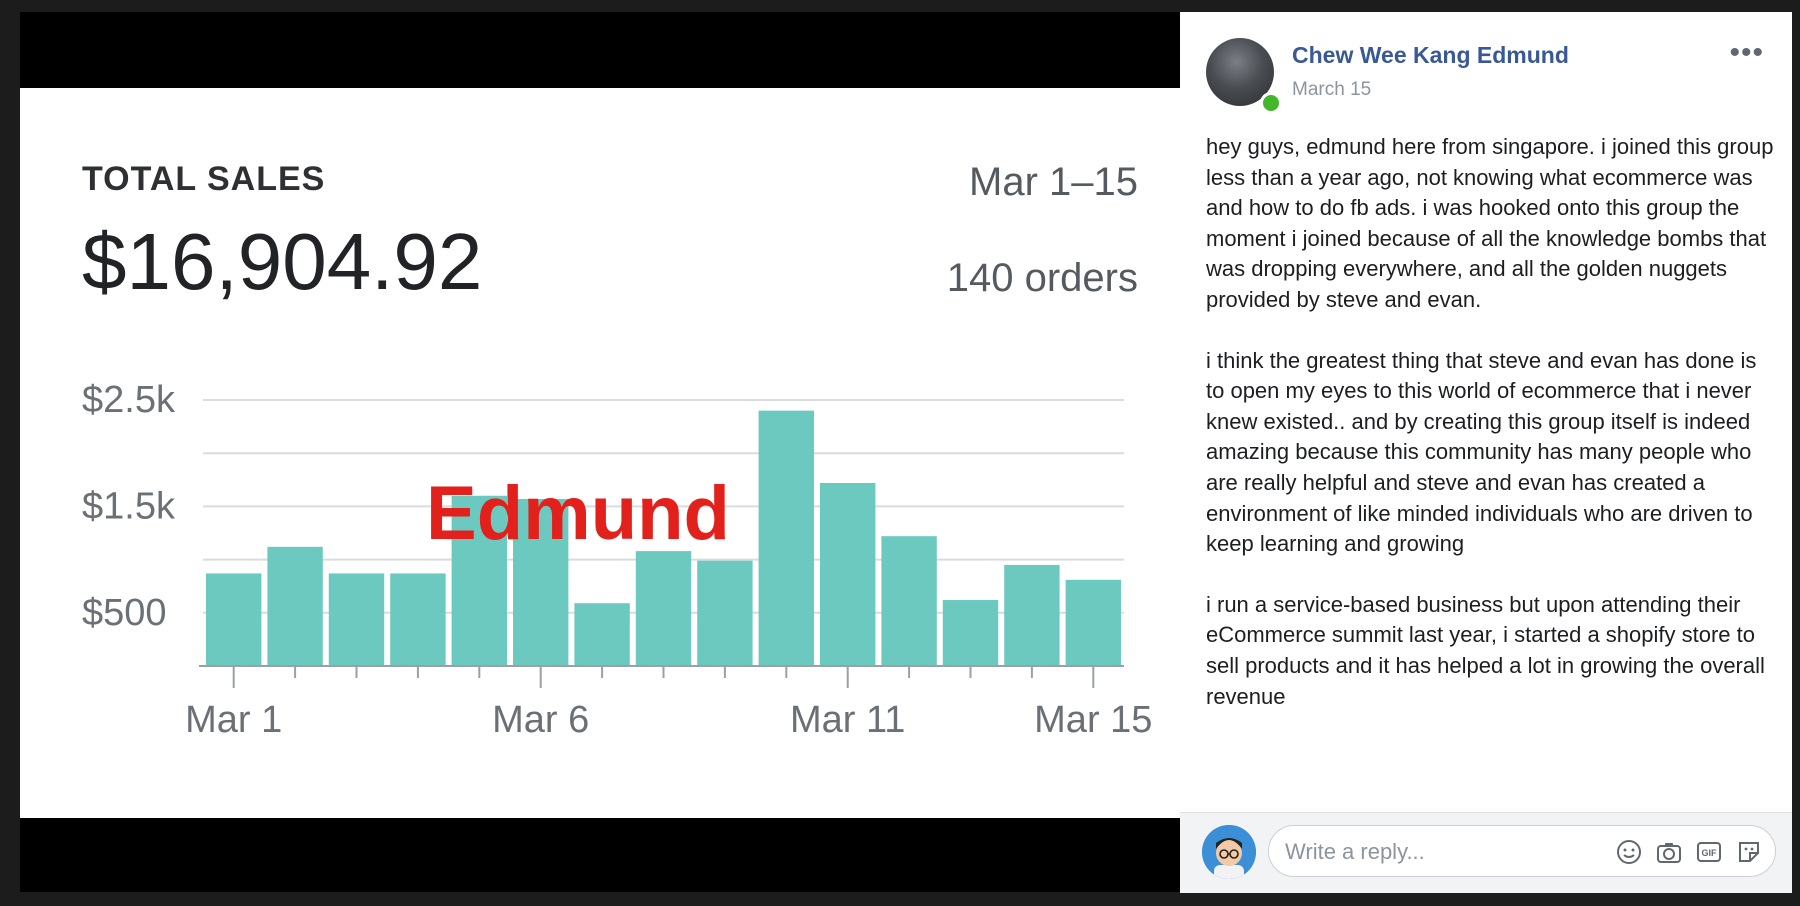 The image size is (1800, 906). I want to click on reply-bar: Write a reply... GIF, so click(1486, 852).